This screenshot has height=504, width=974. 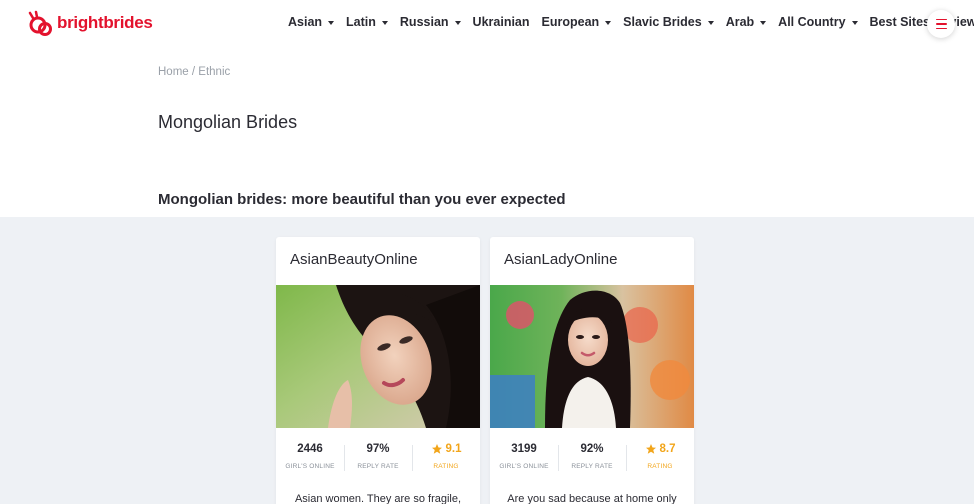 I want to click on nav-item-best-sites-reviews: Best Sites Reviews, so click(x=922, y=22).